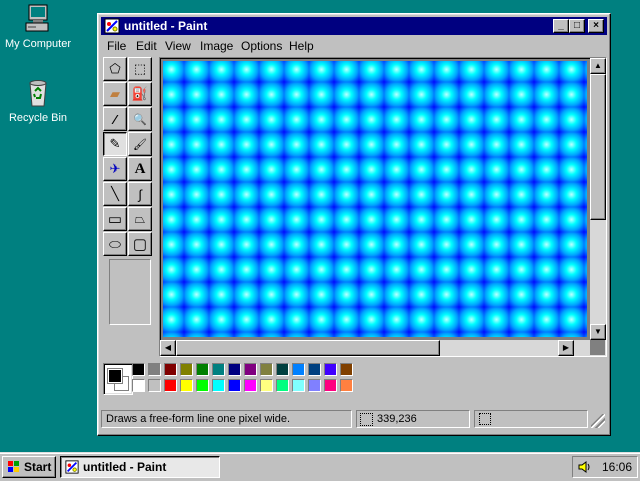 Image resolution: width=640 pixels, height=481 pixels. Describe the element at coordinates (598, 66) in the screenshot. I see `scroll-up-button: ▲` at that location.